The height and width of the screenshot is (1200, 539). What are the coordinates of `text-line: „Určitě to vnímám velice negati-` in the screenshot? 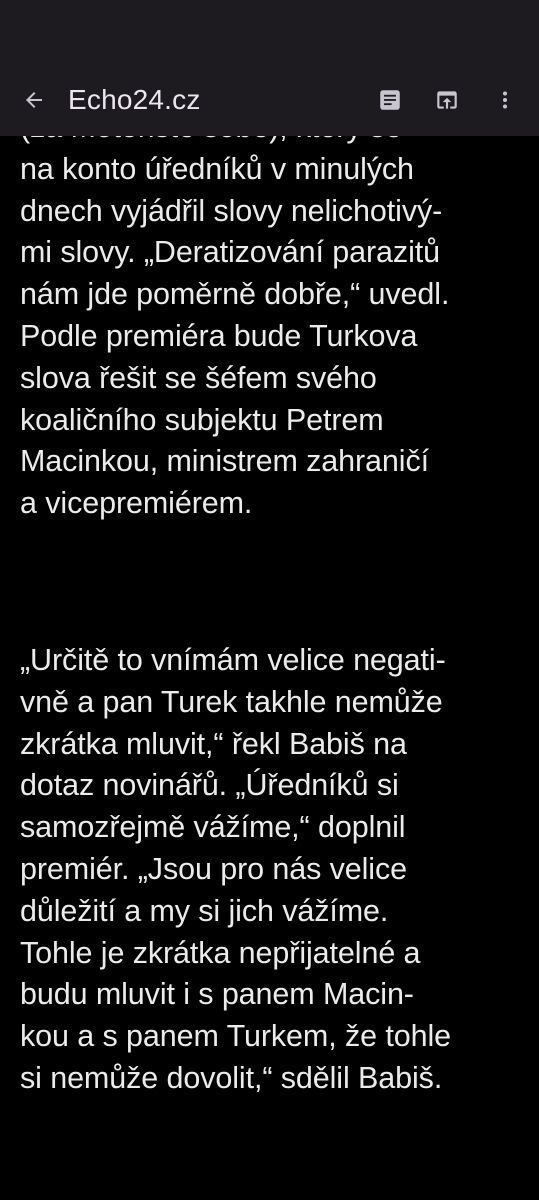 It's located at (233, 660).